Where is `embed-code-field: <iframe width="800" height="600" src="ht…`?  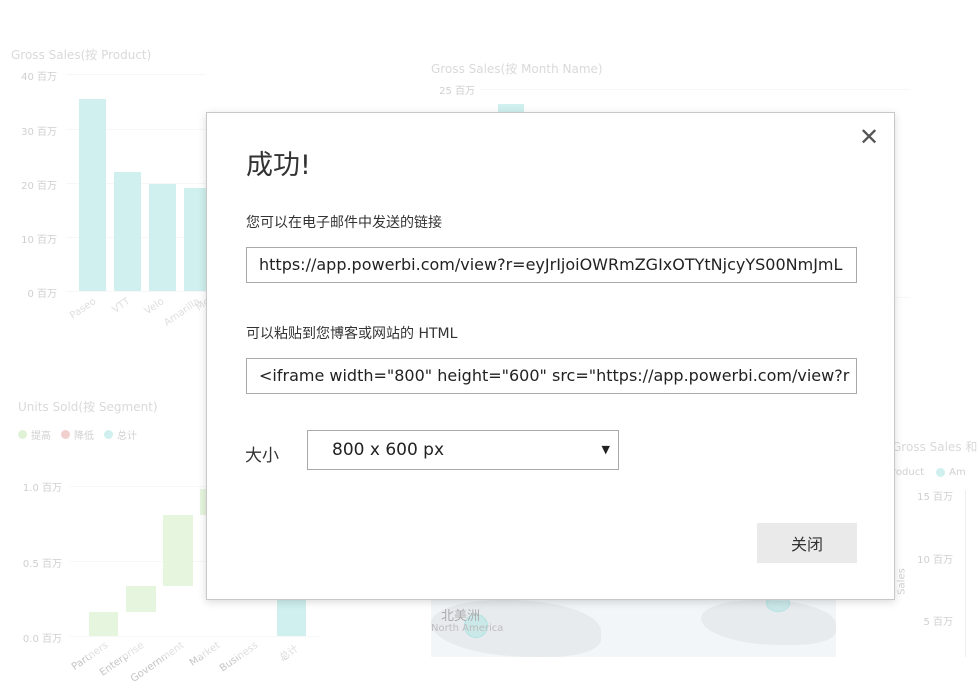
embed-code-field: <iframe width="800" height="600" src="ht… is located at coordinates (551, 376).